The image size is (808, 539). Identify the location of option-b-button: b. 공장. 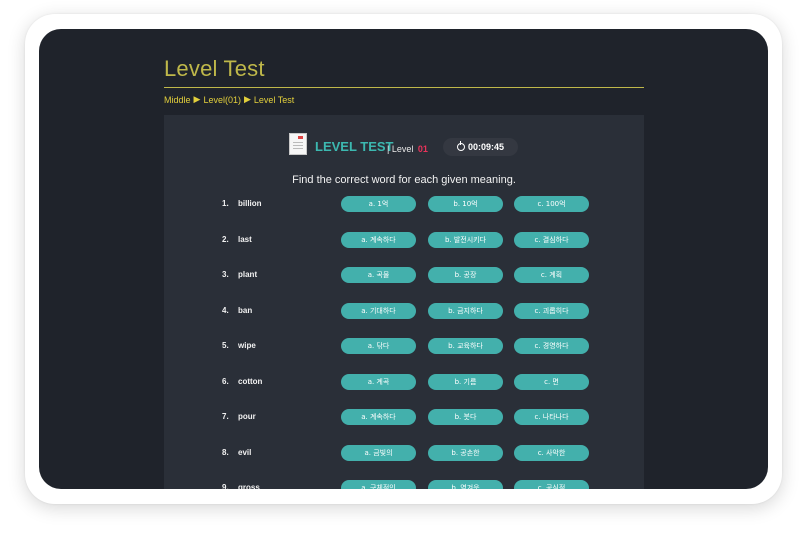
(465, 275).